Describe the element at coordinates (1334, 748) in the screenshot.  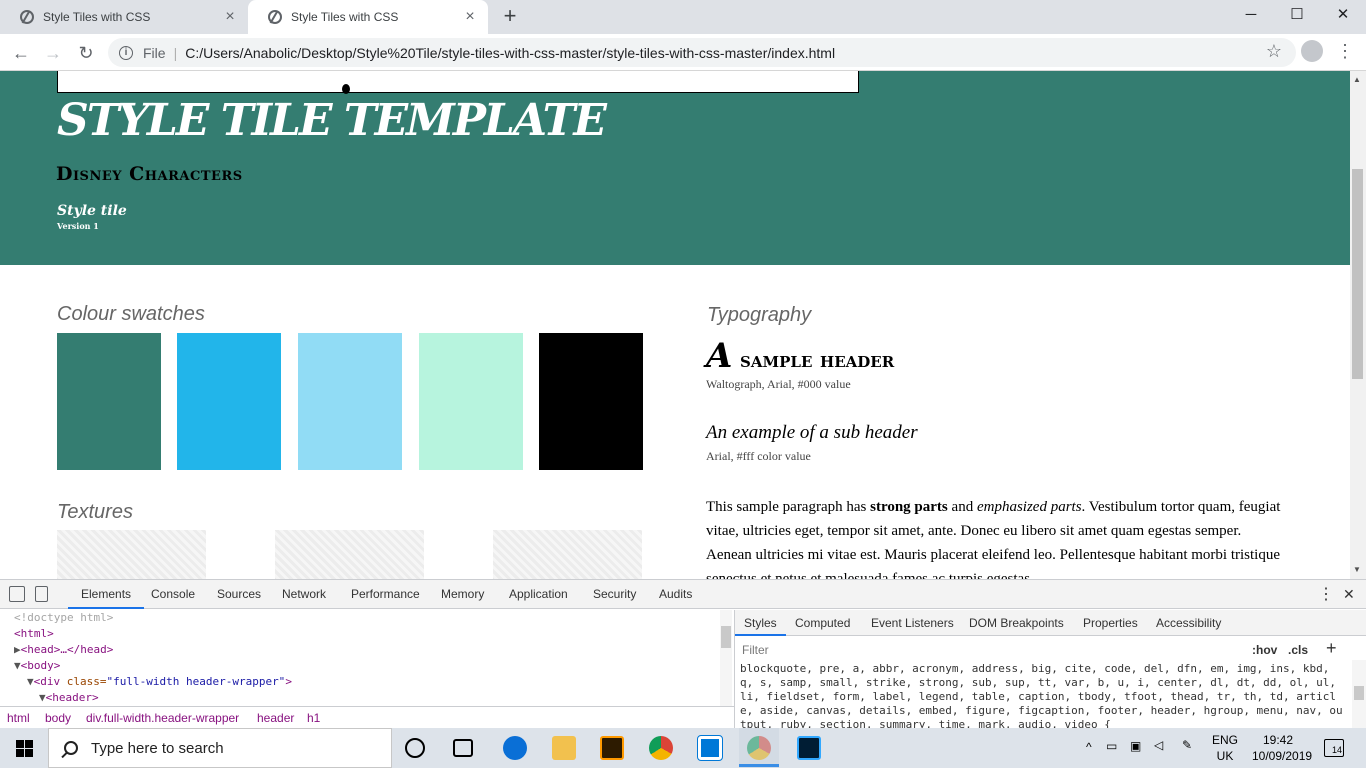
I see `notification-center-icon: 14` at that location.